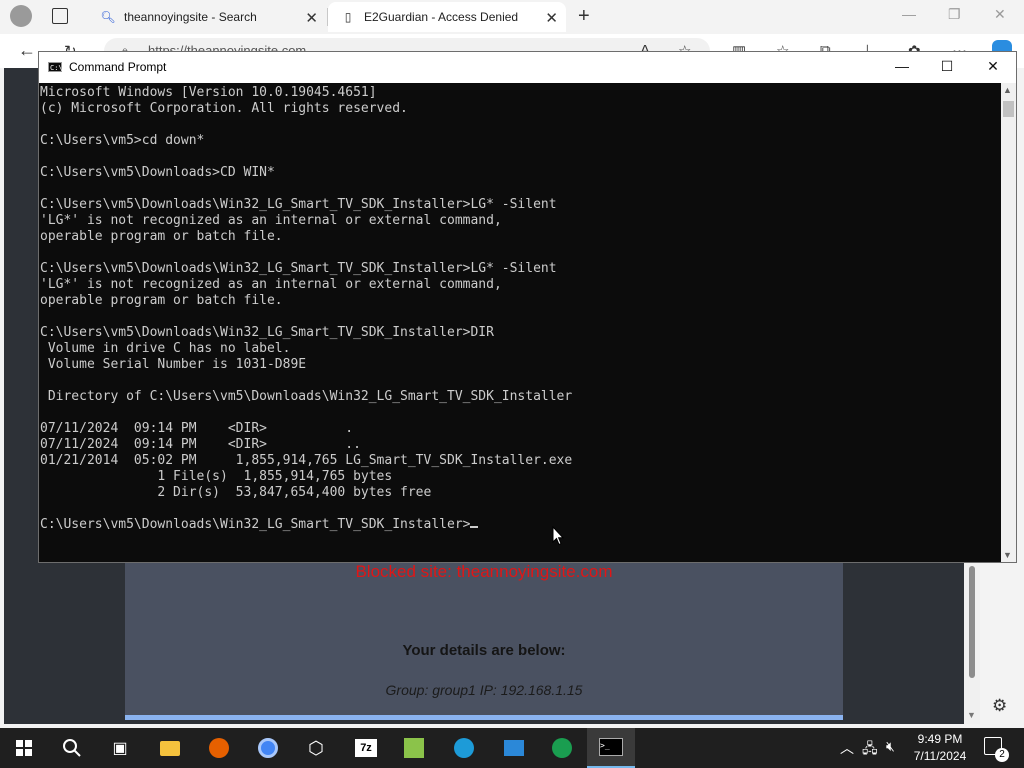 Image resolution: width=1024 pixels, height=768 pixels. Describe the element at coordinates (55, 67) in the screenshot. I see `cmd-app-icon: C:\` at that location.